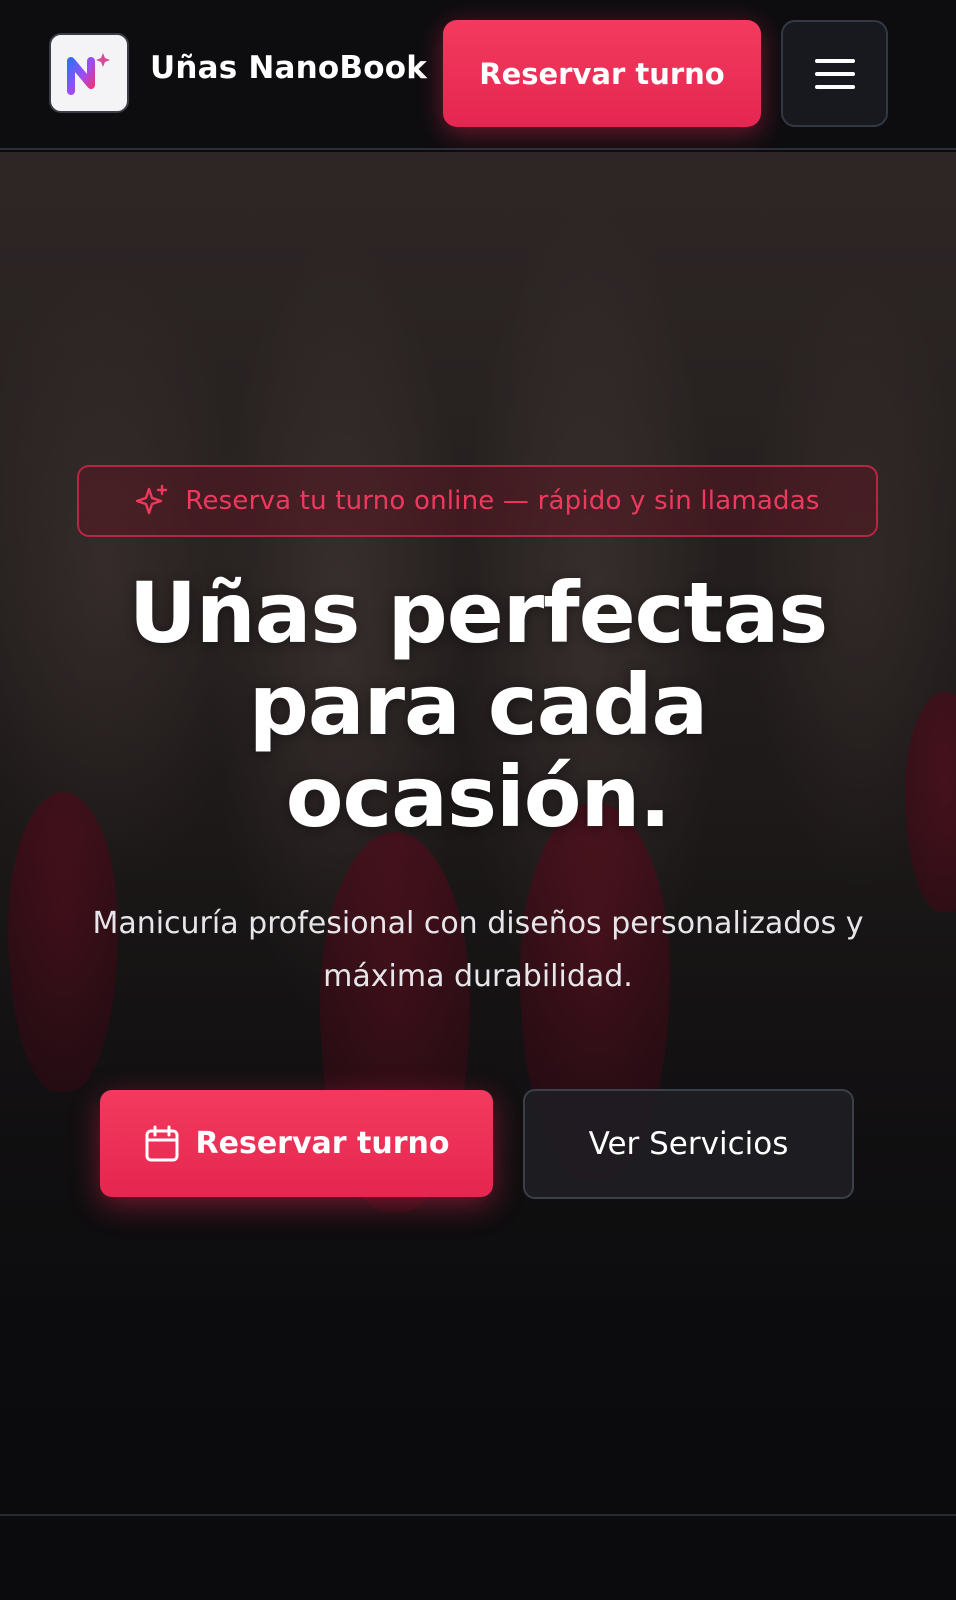 Image resolution: width=956 pixels, height=1600 pixels. I want to click on menu-button, so click(834, 73).